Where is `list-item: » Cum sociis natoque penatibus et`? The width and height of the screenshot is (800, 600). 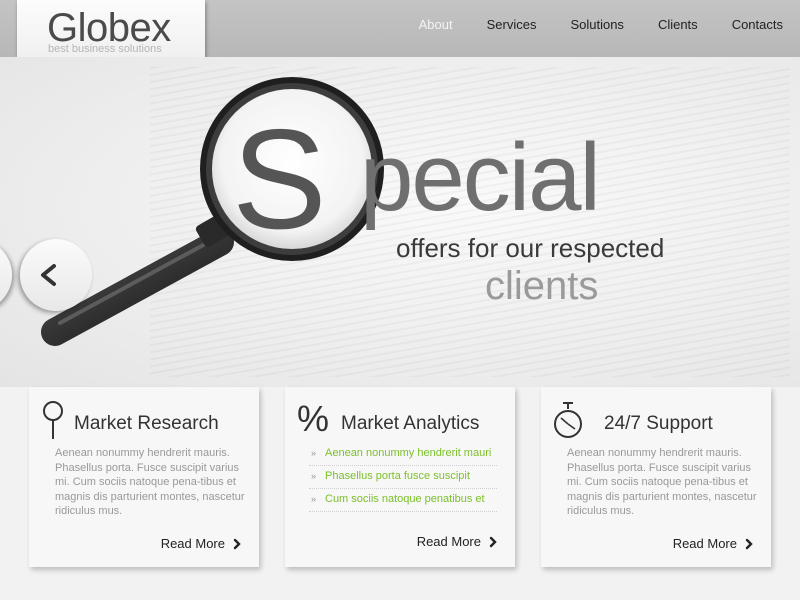
list-item: » Cum sociis natoque penatibus et is located at coordinates (403, 500).